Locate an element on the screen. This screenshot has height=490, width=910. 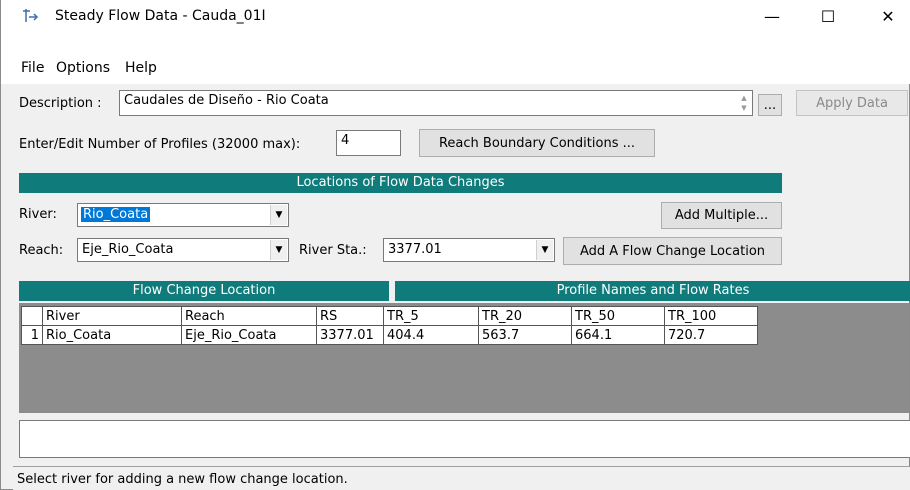
river-select: Rio_Coata ▼ is located at coordinates (183, 215).